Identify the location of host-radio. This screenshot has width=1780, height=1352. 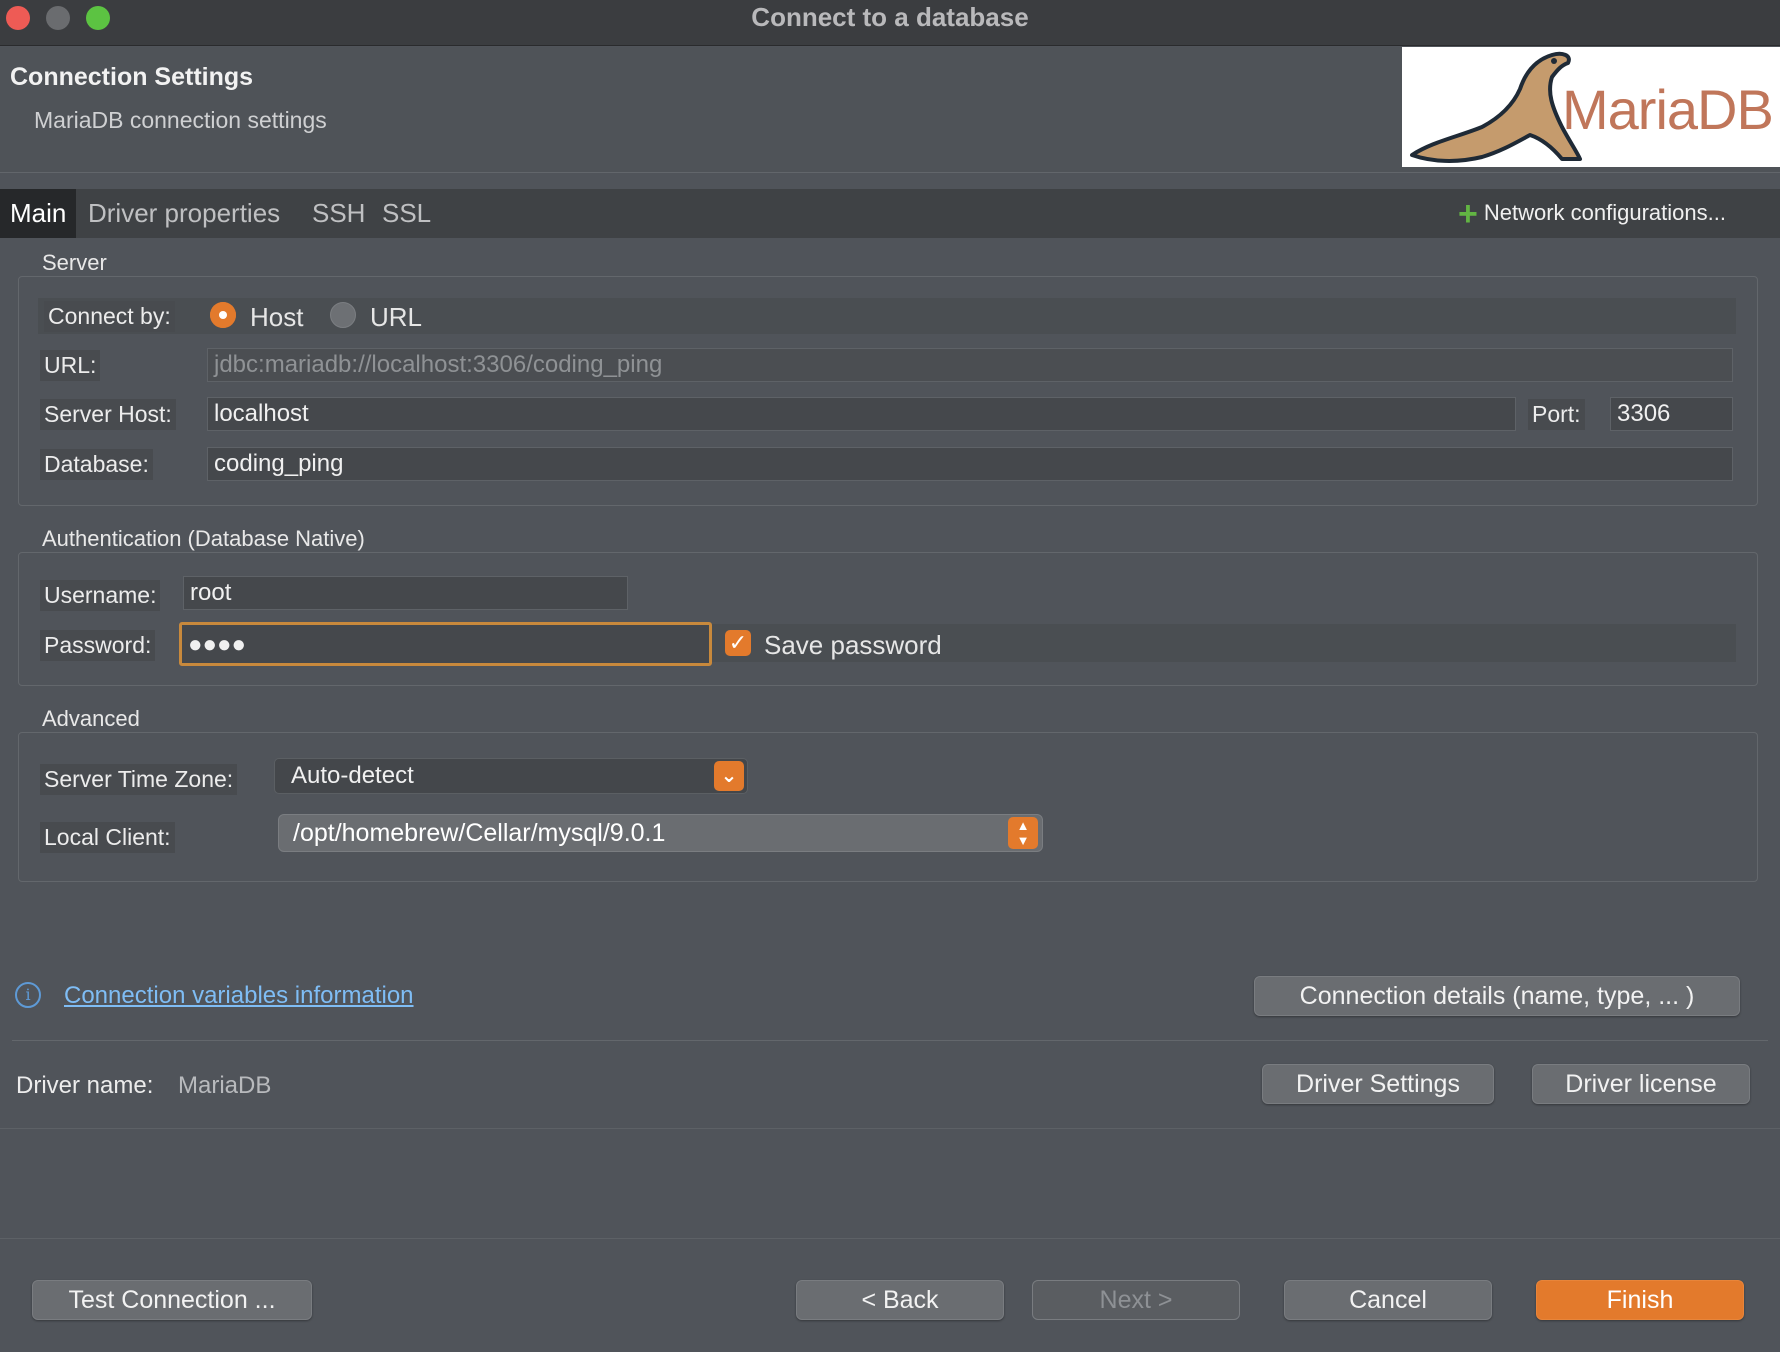
(223, 315).